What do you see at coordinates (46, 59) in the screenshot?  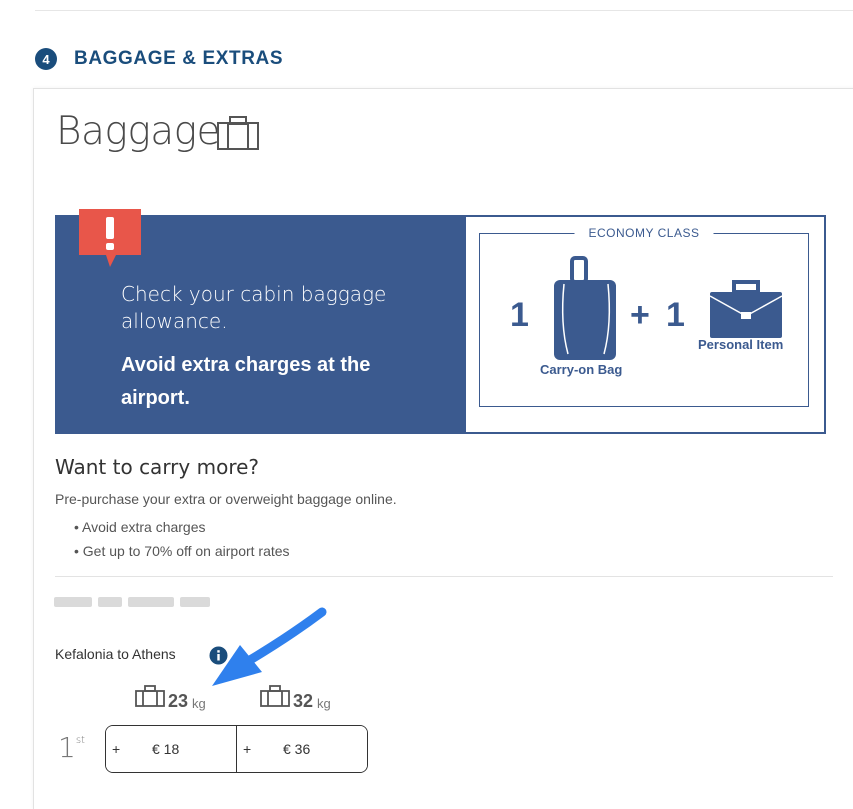 I see `step-number-badge: 4` at bounding box center [46, 59].